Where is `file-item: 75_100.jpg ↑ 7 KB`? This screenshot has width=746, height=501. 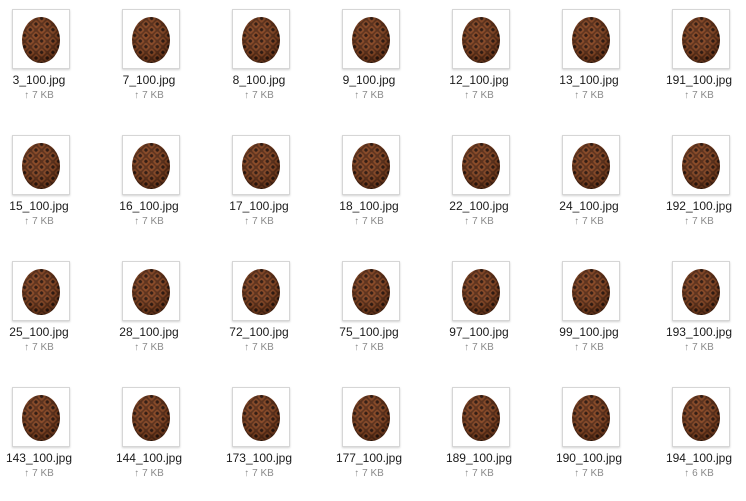 file-item: 75_100.jpg ↑ 7 KB is located at coordinates (369, 315).